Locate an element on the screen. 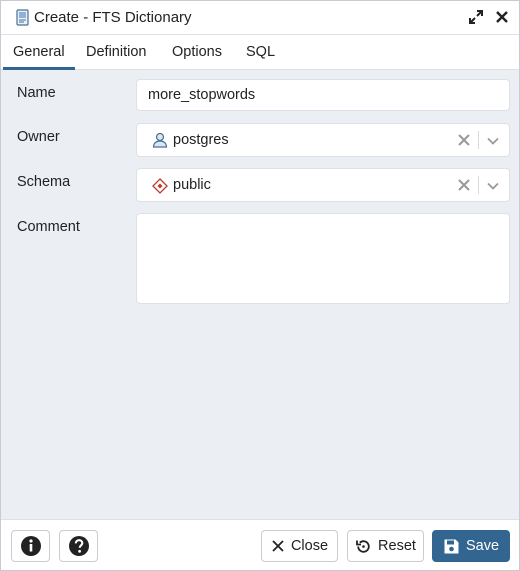  reset-button: Reset is located at coordinates (385, 546).